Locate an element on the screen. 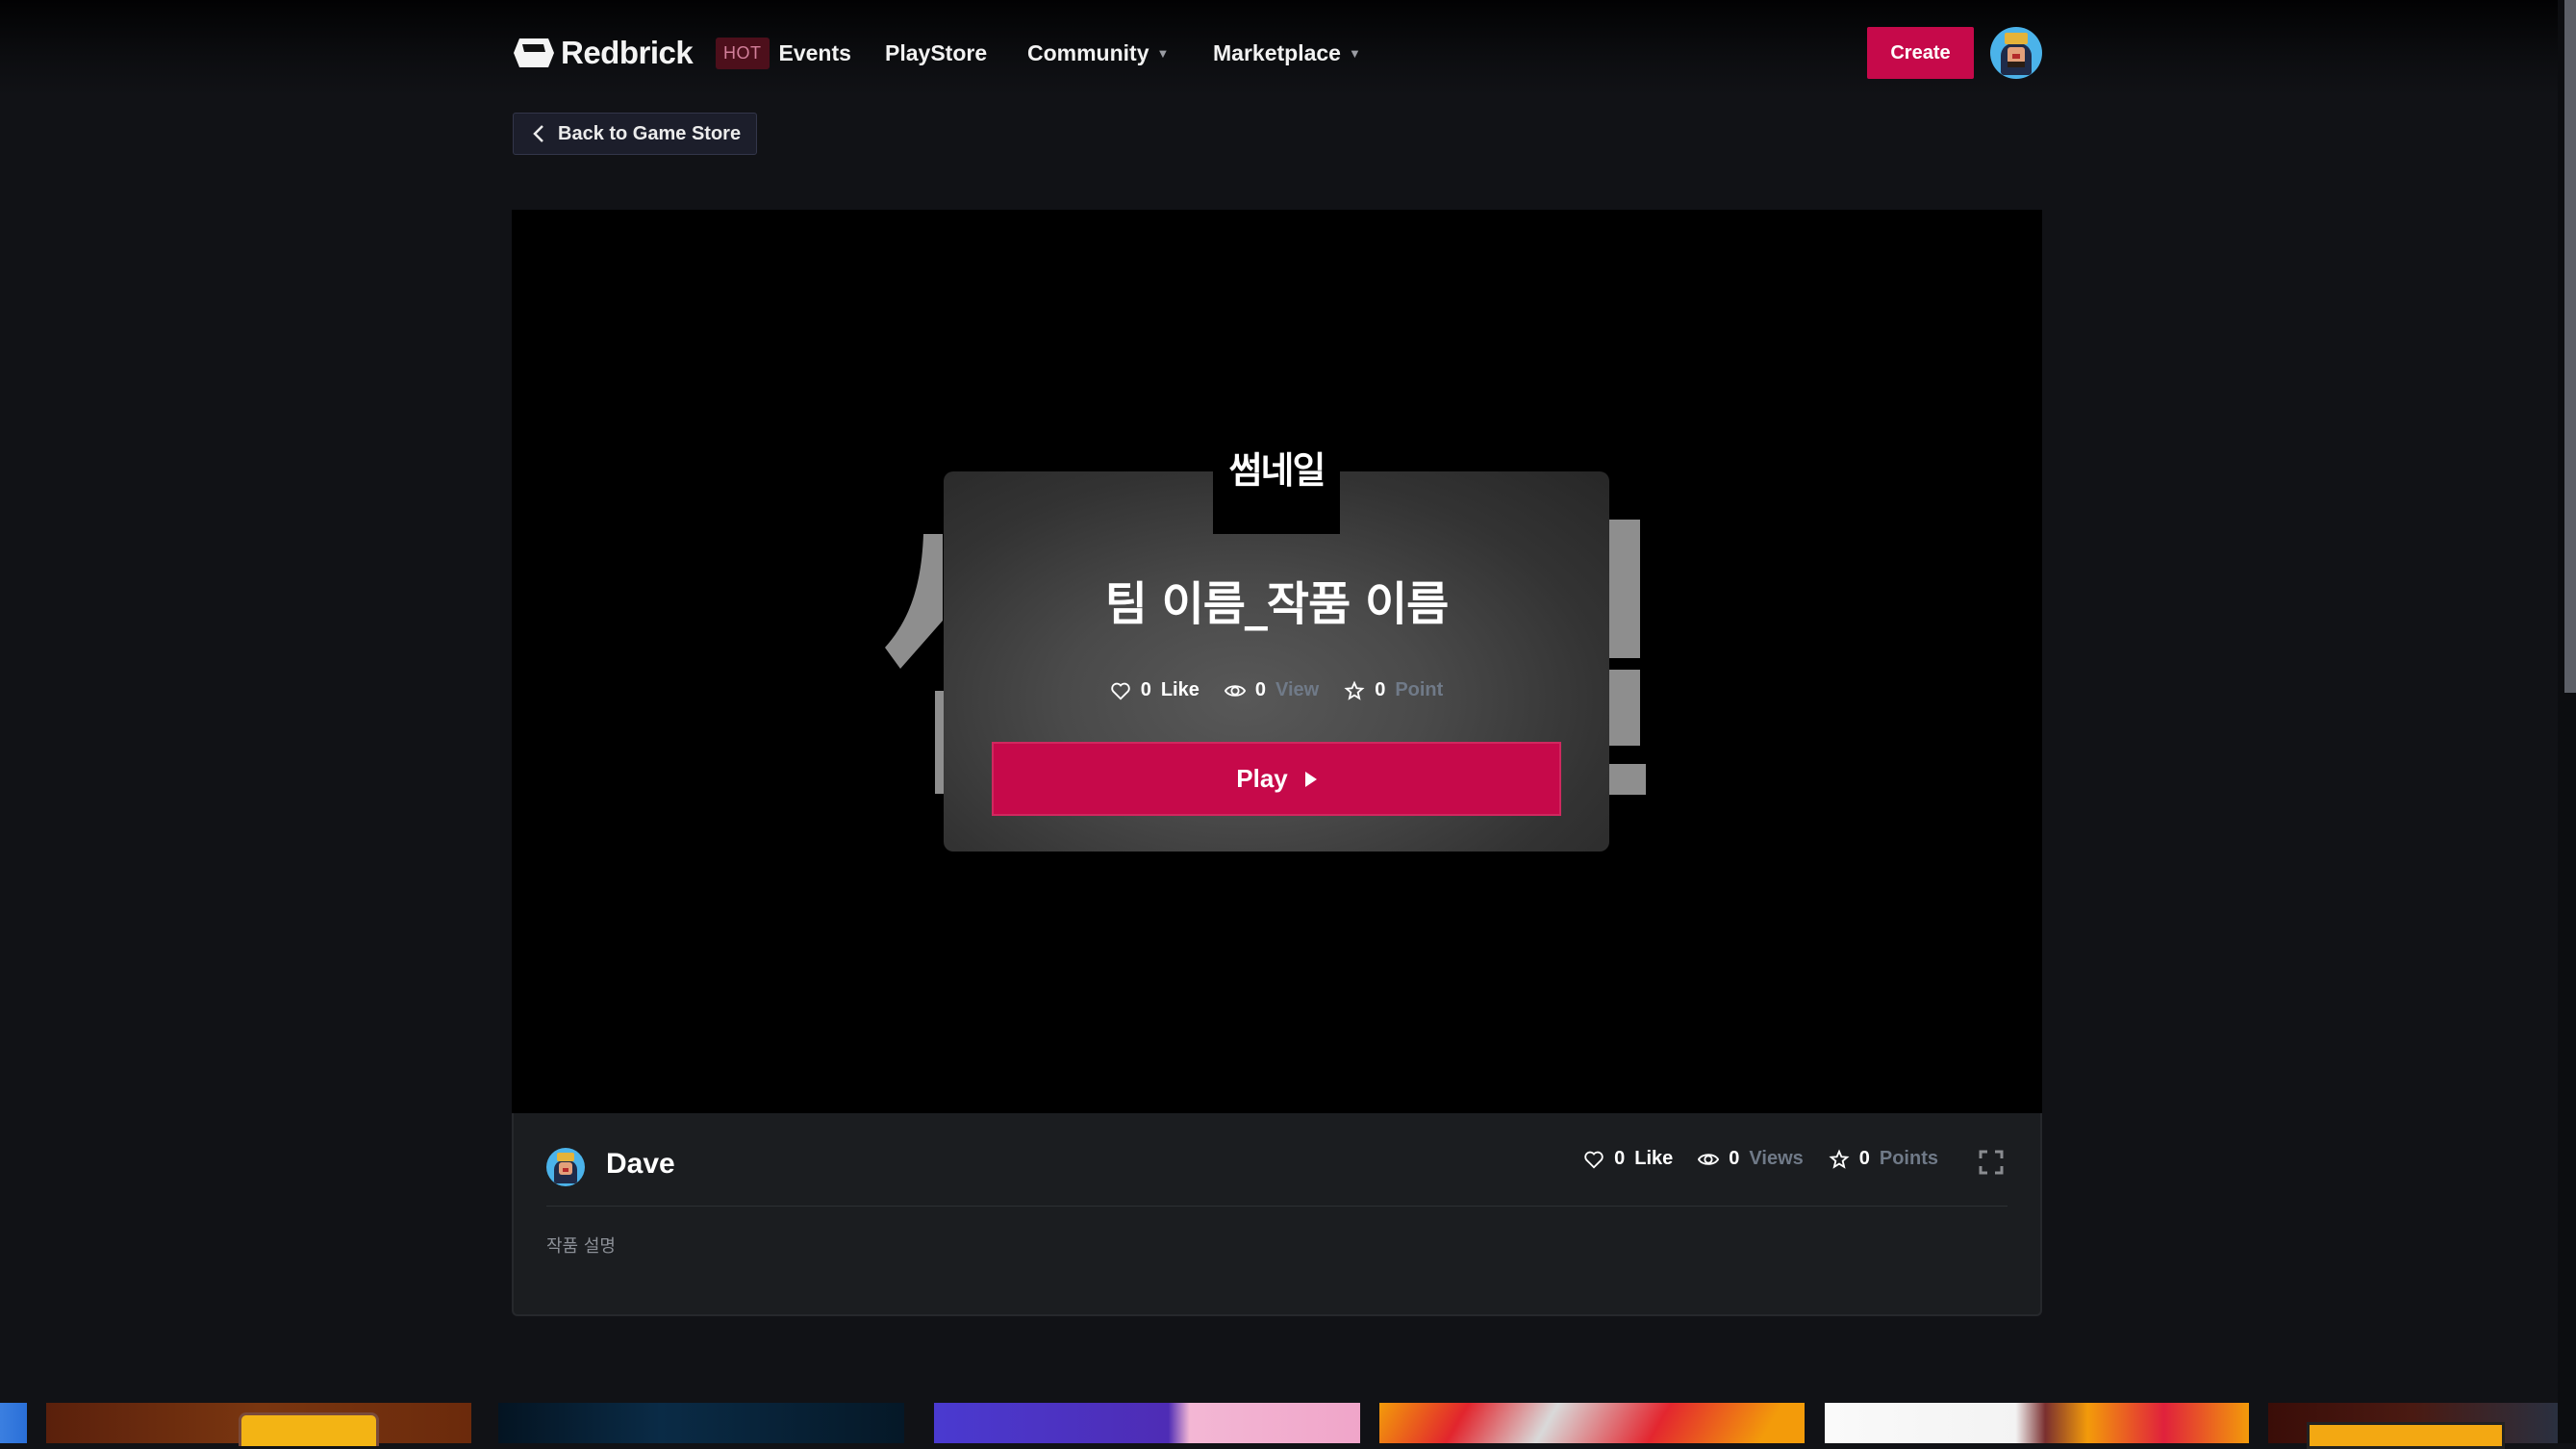 This screenshot has height=1449, width=2576. back-to-store-button: Back to Game Store is located at coordinates (635, 134).